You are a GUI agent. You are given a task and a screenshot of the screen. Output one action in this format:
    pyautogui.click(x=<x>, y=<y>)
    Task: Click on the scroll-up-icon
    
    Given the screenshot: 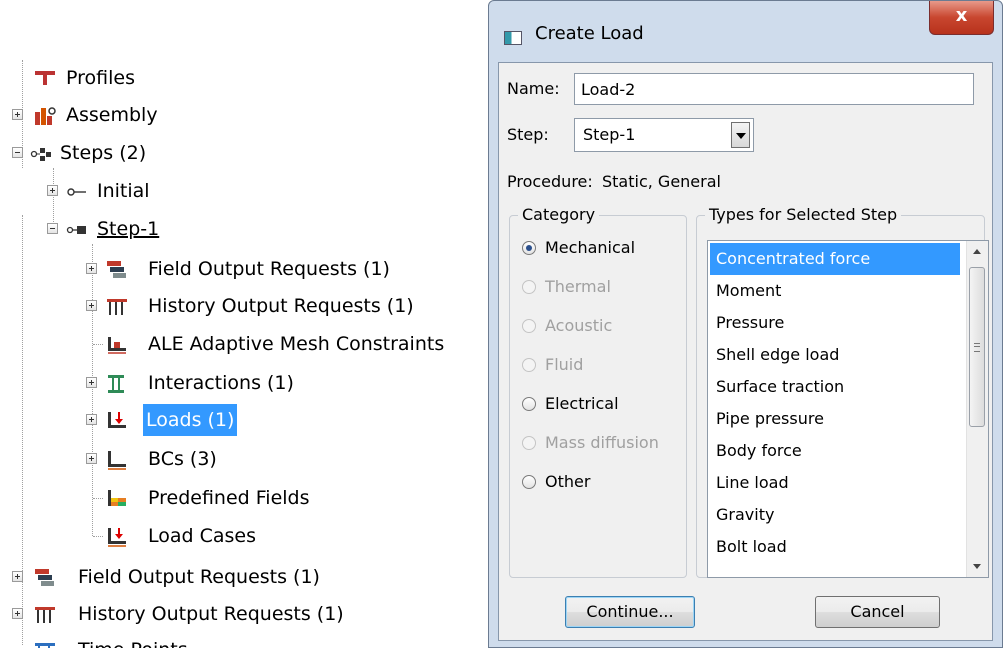 What is the action you would take?
    pyautogui.click(x=977, y=252)
    